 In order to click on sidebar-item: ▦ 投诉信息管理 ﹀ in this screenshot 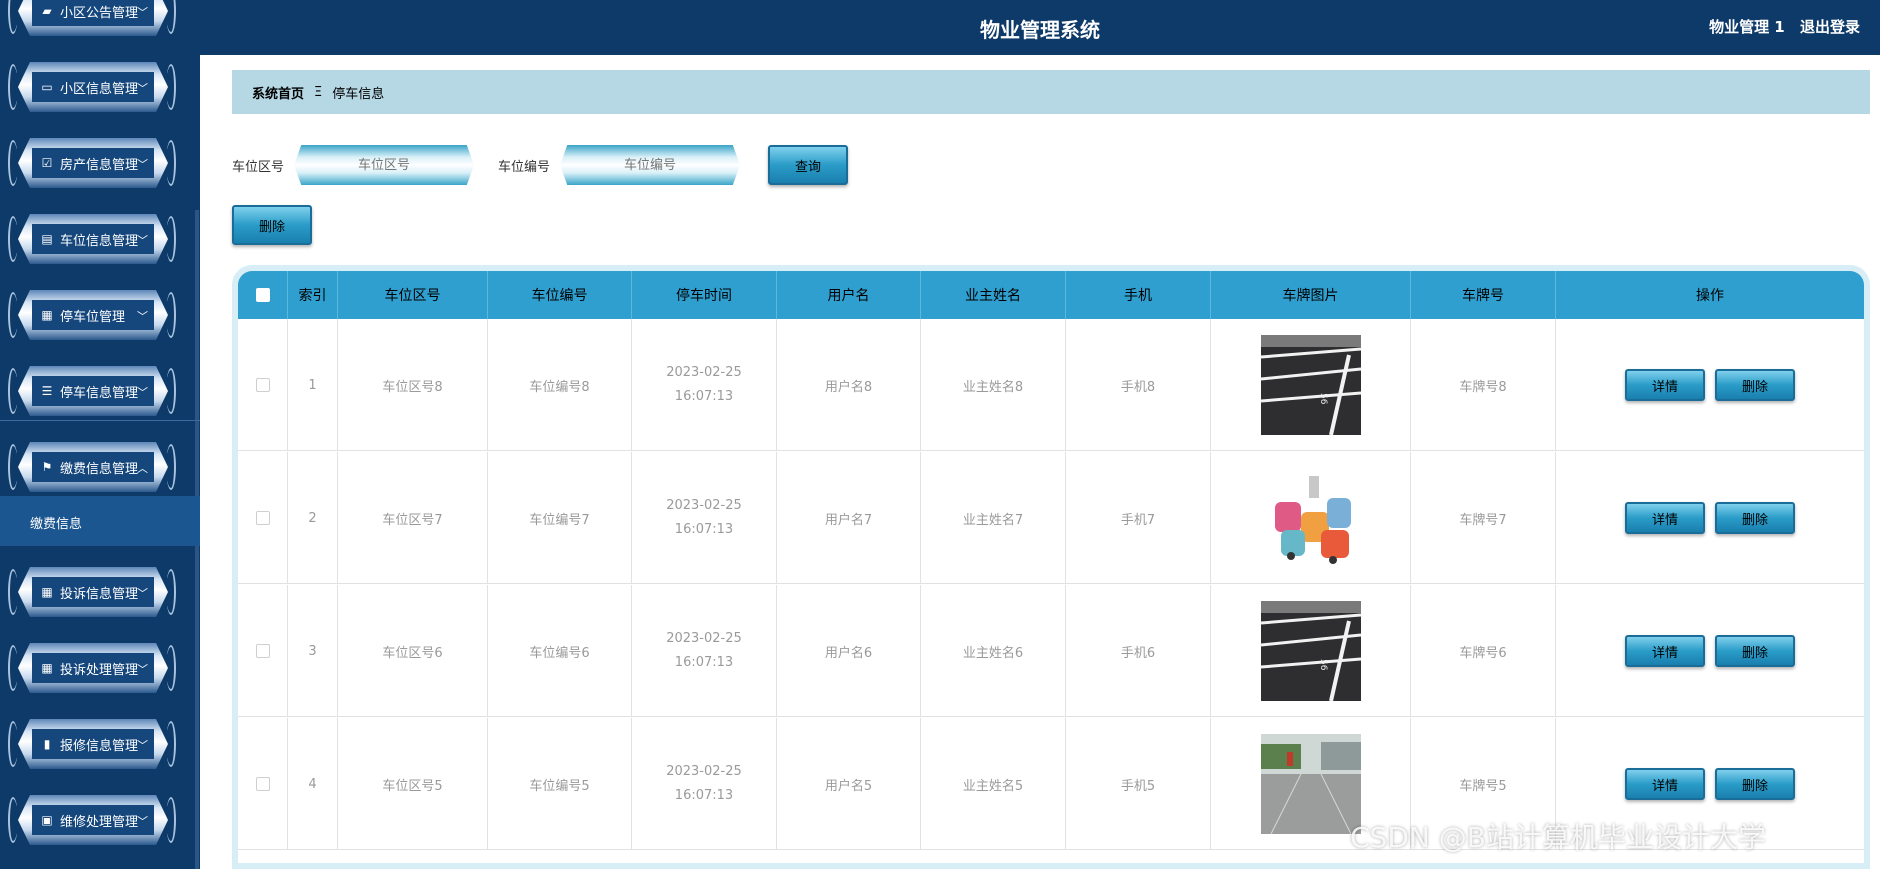, I will do `click(95, 592)`.